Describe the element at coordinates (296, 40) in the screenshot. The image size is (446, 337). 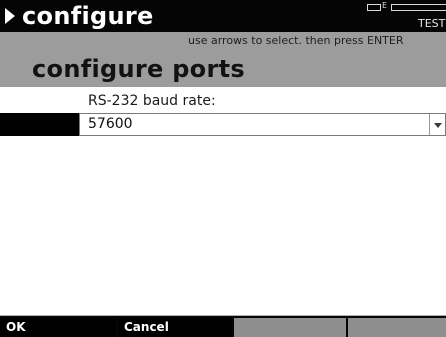
I see `instruction-hint: use arrows to select. then press ENTER` at that location.